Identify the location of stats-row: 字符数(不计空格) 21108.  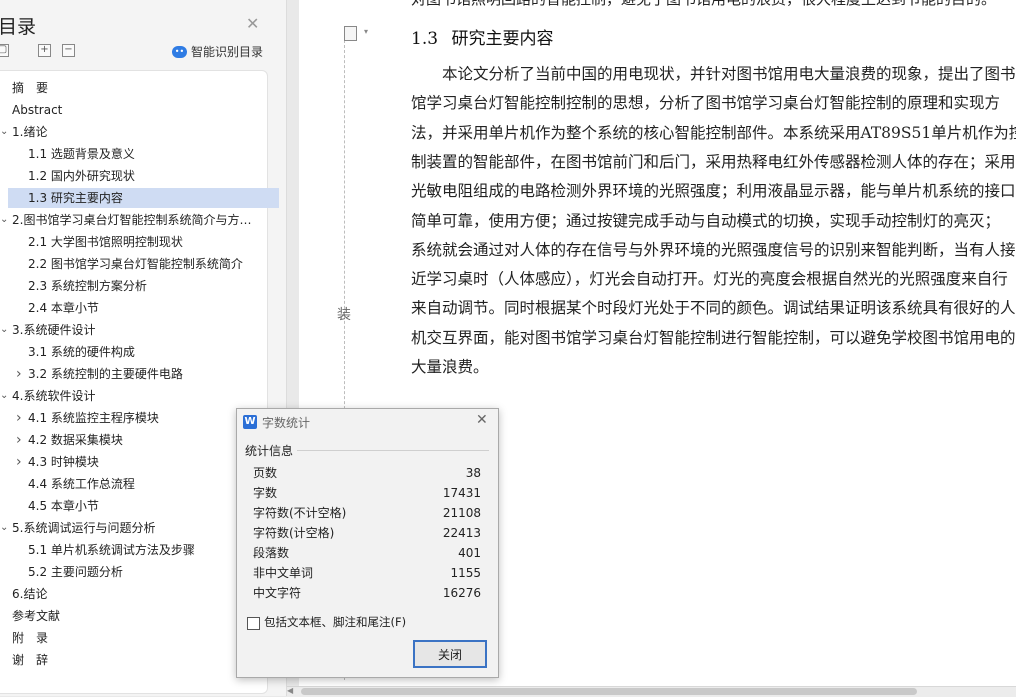
(367, 513).